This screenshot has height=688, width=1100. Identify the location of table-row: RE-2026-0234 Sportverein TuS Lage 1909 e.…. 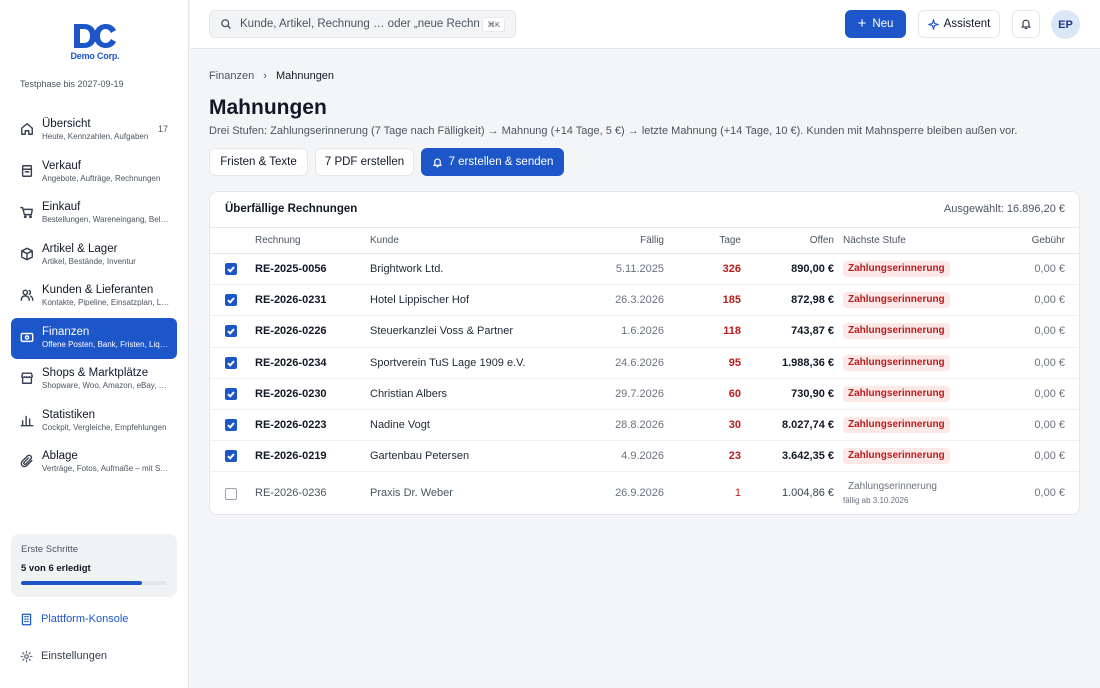
(644, 363).